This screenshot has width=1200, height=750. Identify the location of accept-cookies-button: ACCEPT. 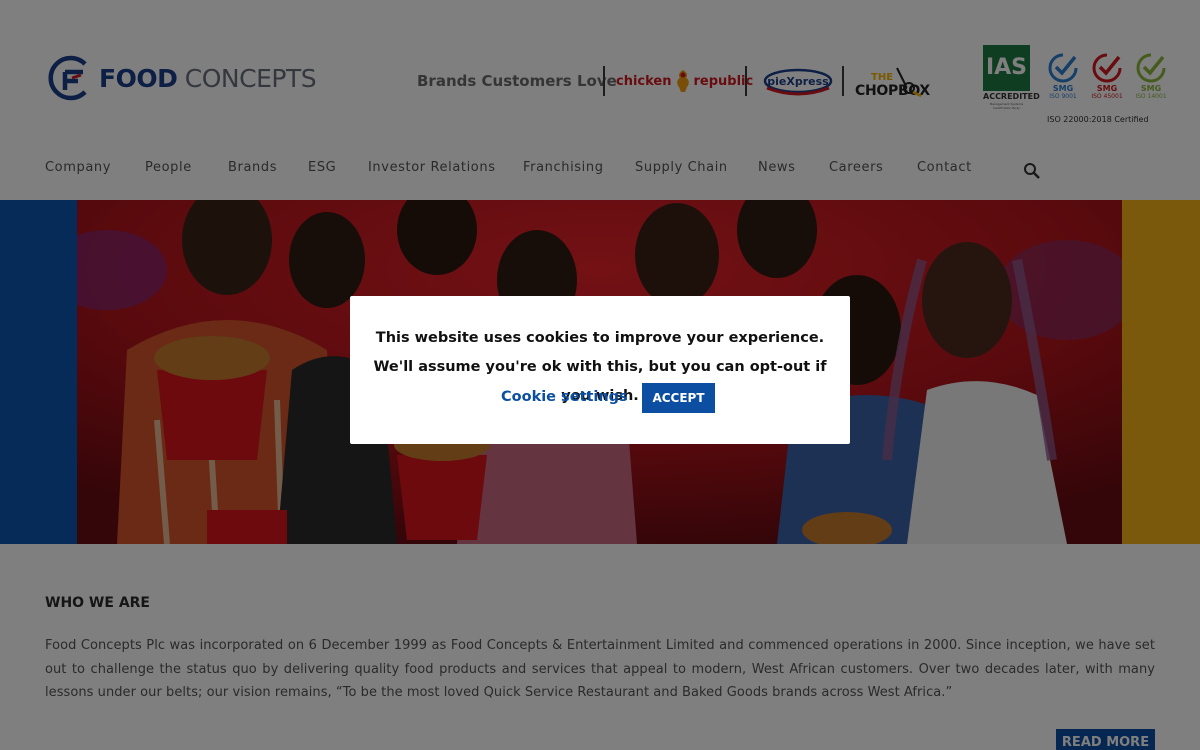
(678, 398).